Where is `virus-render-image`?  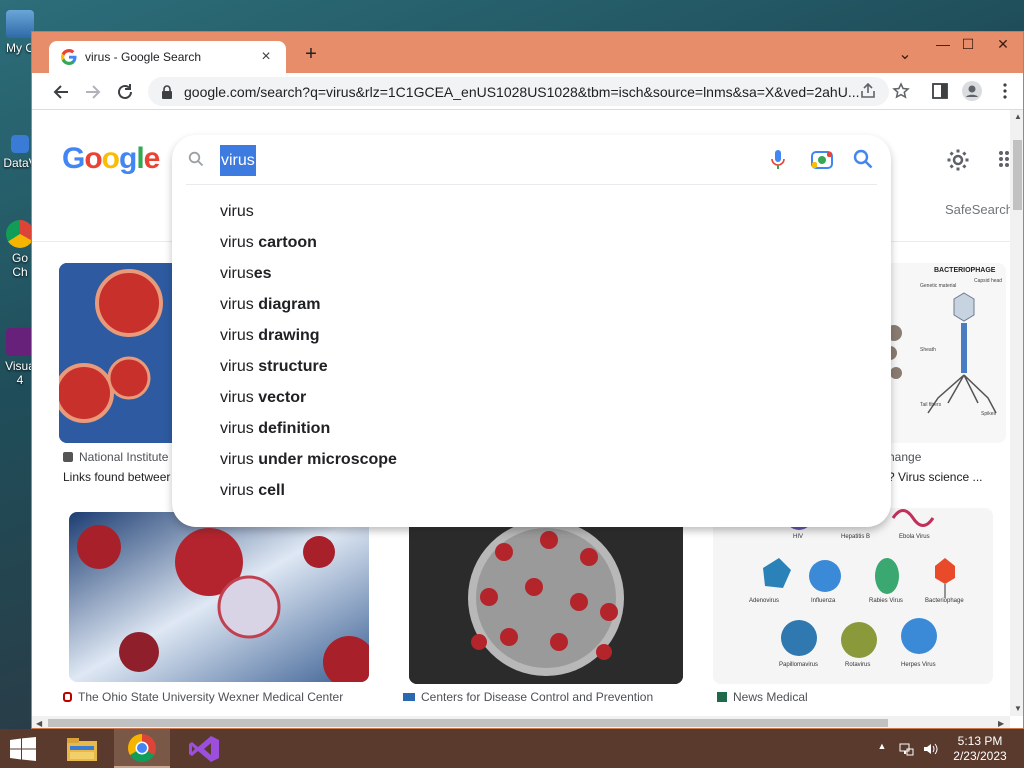
virus-render-image is located at coordinates (219, 597).